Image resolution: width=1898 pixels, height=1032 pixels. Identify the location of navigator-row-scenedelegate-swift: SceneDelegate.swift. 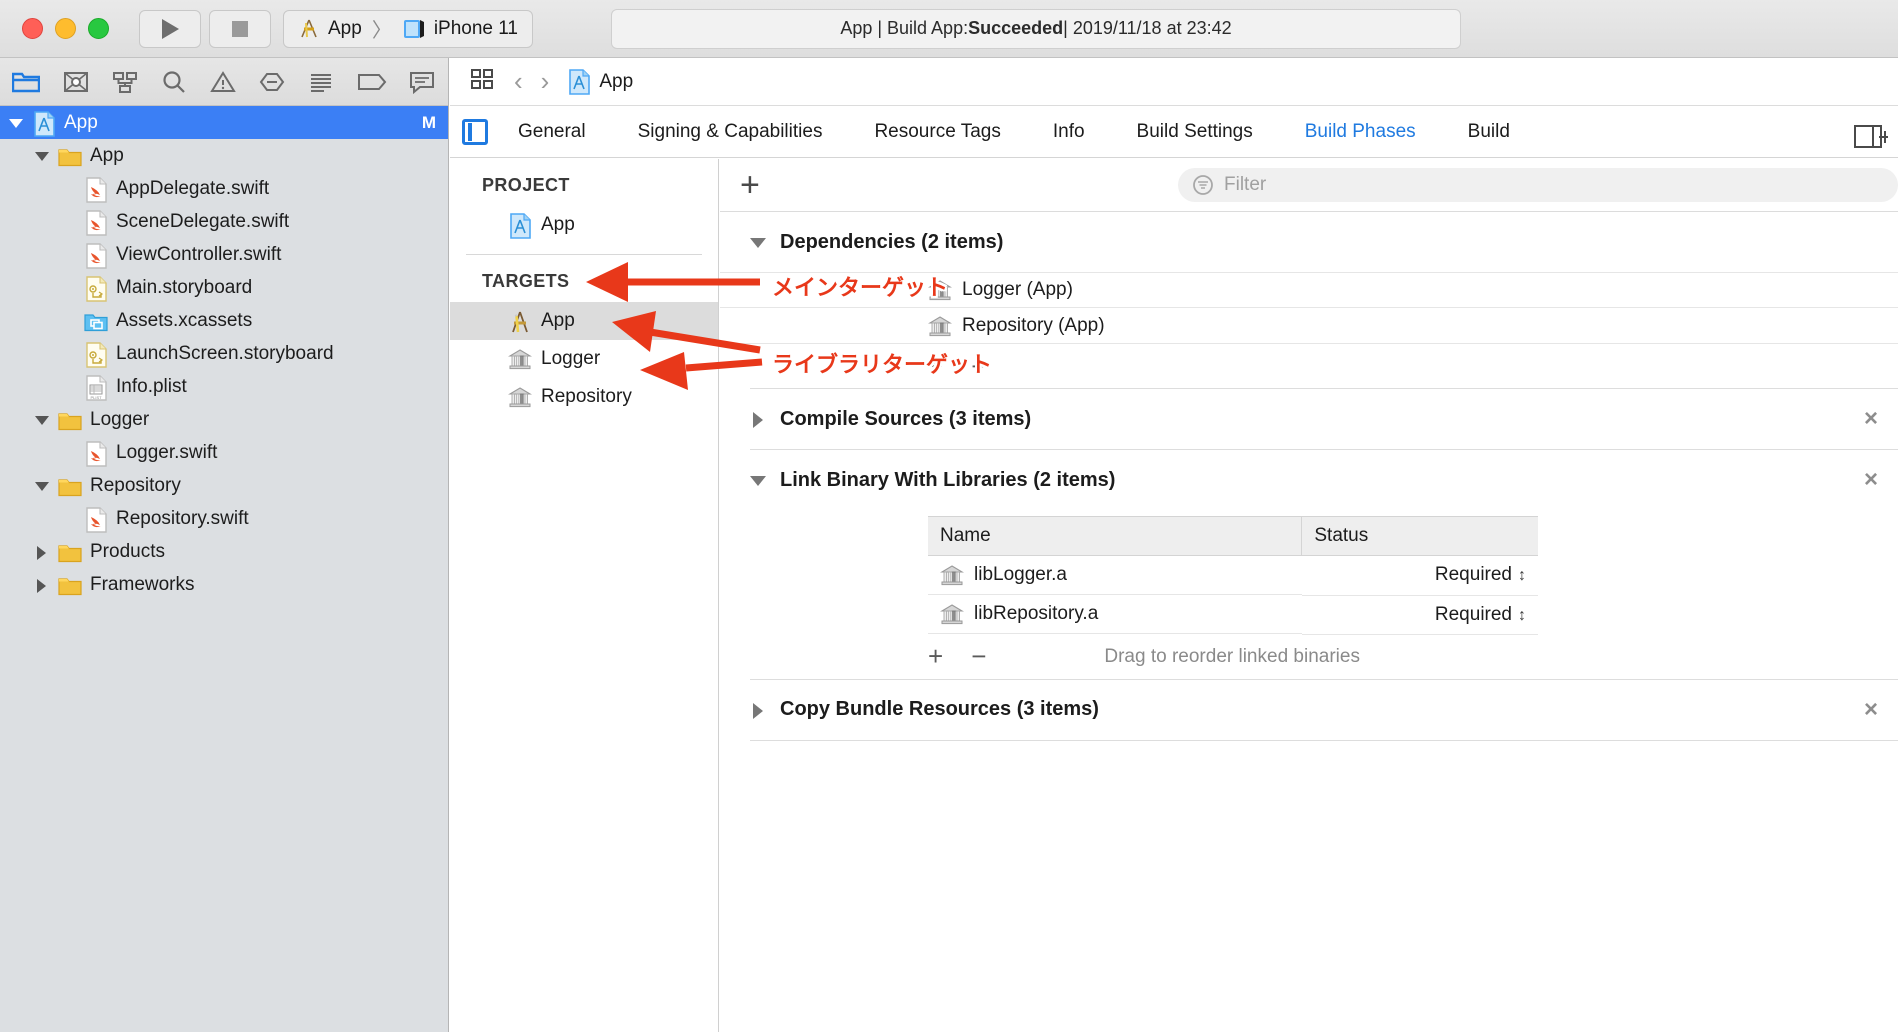
(224, 221).